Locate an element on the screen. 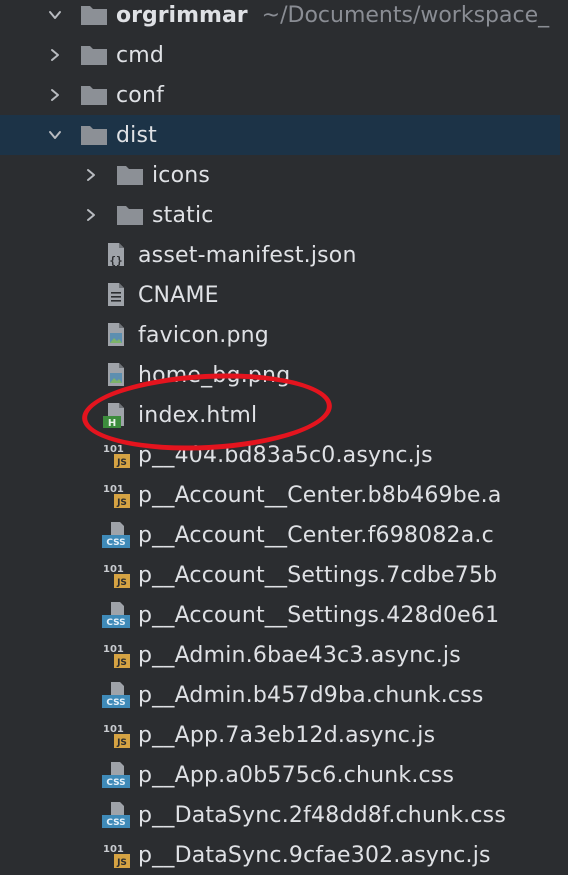 Image resolution: width=568 pixels, height=875 pixels. tree-item-label: p__404.bd83a5c0.async.js is located at coordinates (285, 455).